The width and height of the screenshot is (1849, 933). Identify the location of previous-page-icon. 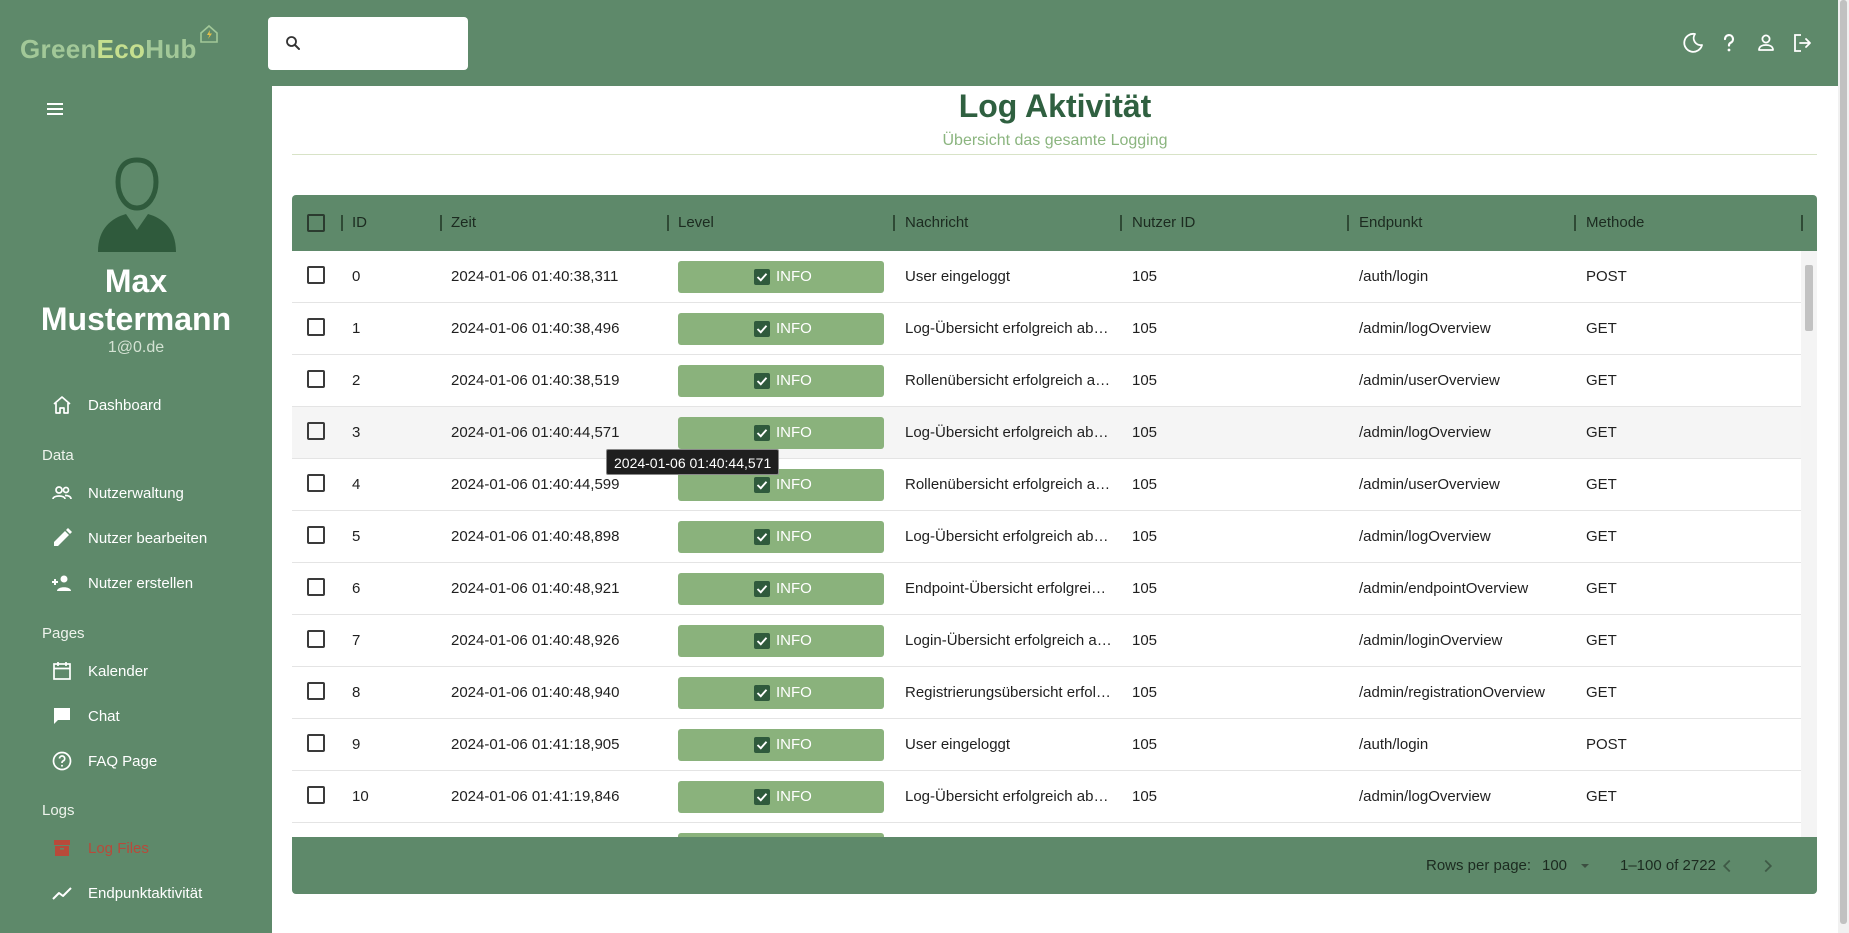
(1727, 866).